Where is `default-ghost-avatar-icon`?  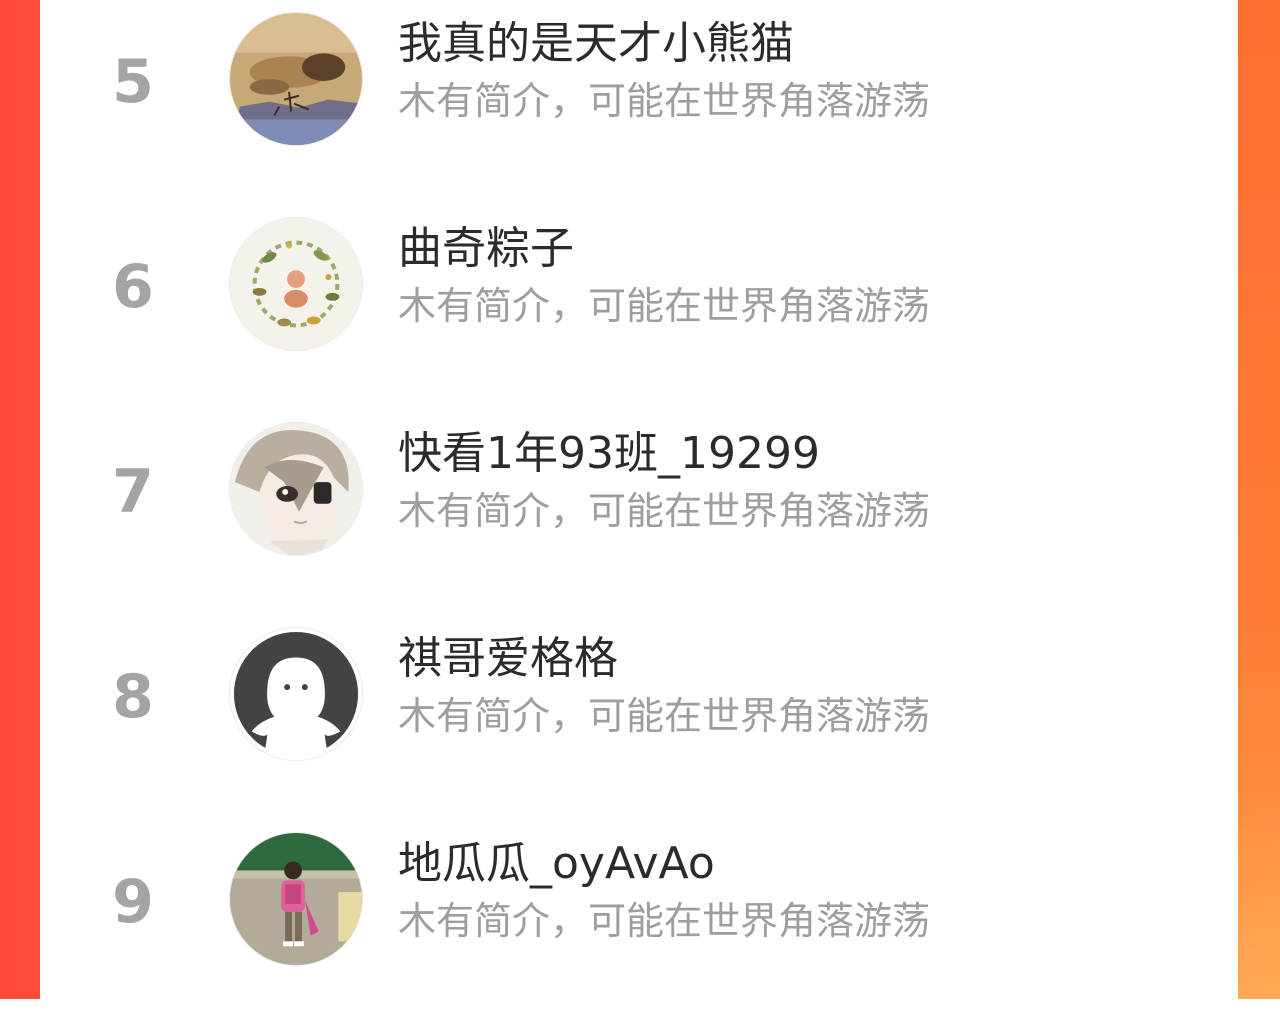 default-ghost-avatar-icon is located at coordinates (296, 694).